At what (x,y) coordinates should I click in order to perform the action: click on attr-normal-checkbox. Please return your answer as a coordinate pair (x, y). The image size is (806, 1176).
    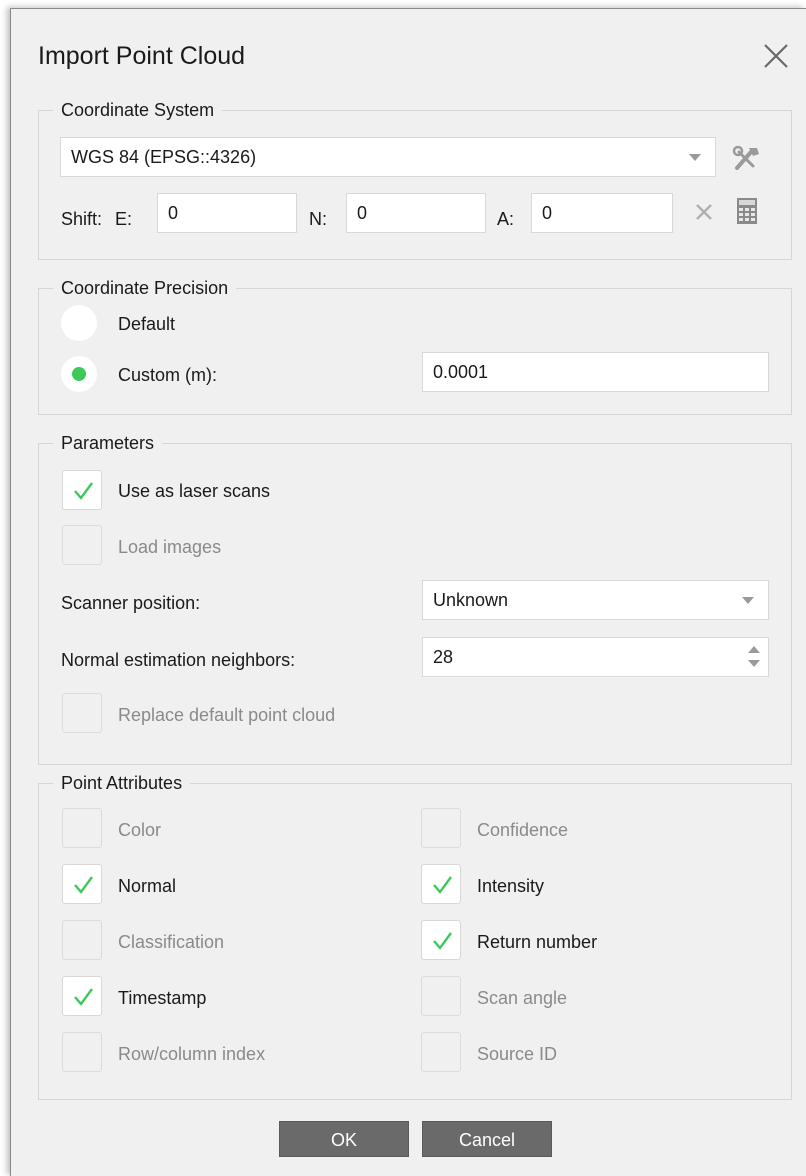
    Looking at the image, I should click on (82, 884).